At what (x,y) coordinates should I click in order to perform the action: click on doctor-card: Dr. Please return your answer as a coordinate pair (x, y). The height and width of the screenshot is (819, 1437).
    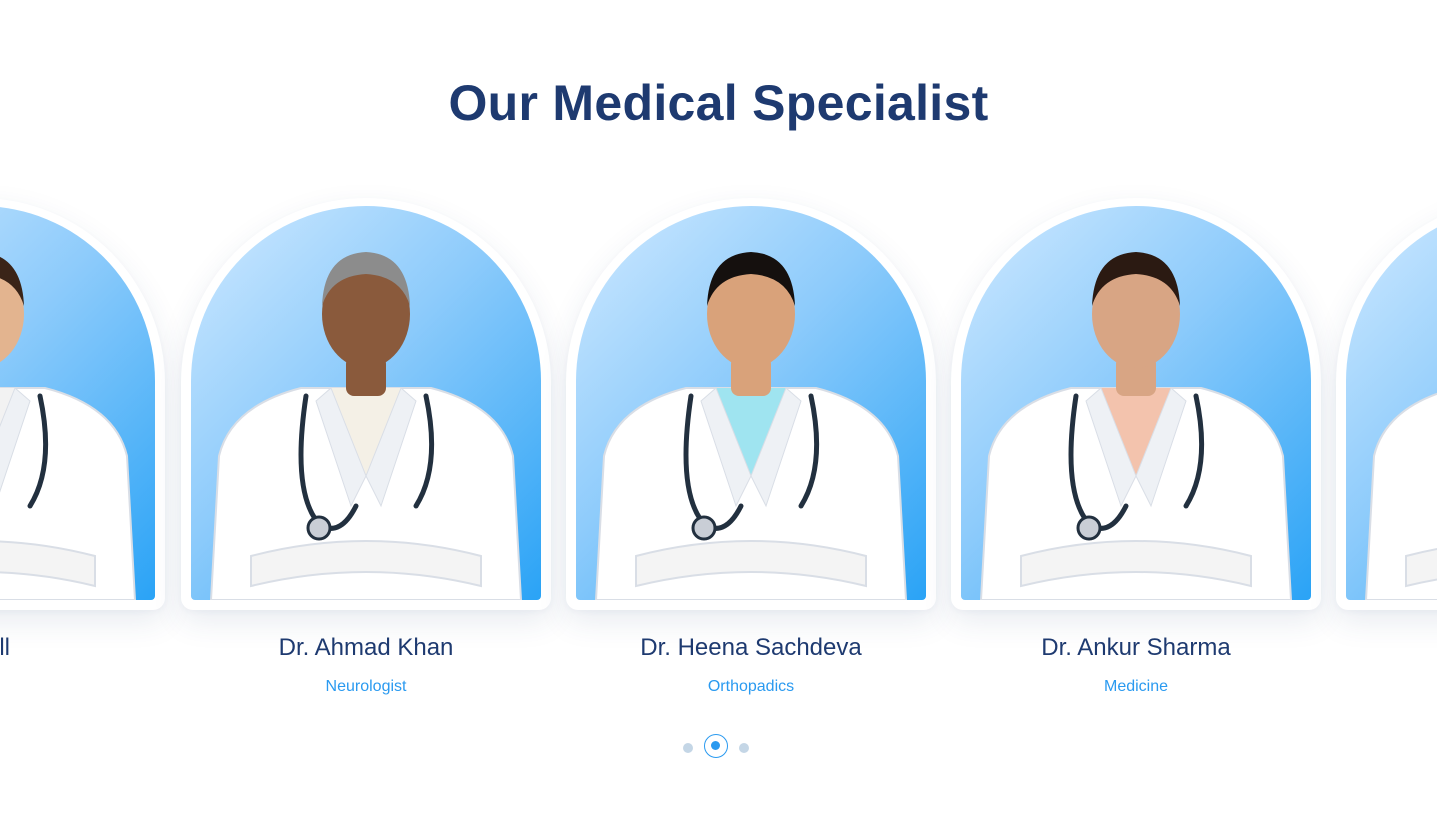
    Looking at the image, I should click on (1386, 458).